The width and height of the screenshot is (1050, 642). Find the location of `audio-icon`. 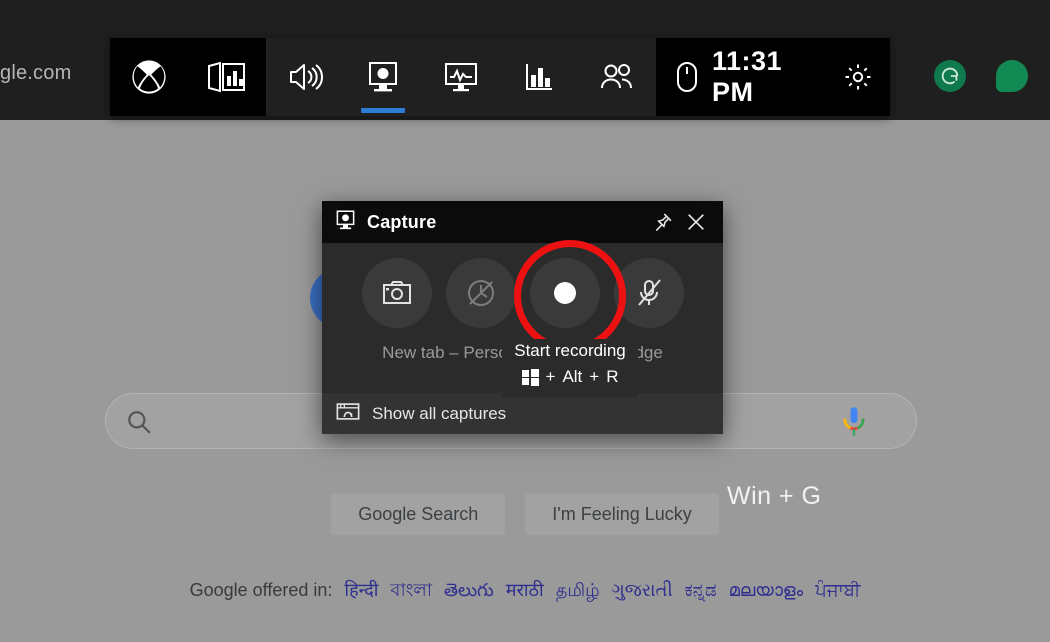

audio-icon is located at coordinates (305, 77).